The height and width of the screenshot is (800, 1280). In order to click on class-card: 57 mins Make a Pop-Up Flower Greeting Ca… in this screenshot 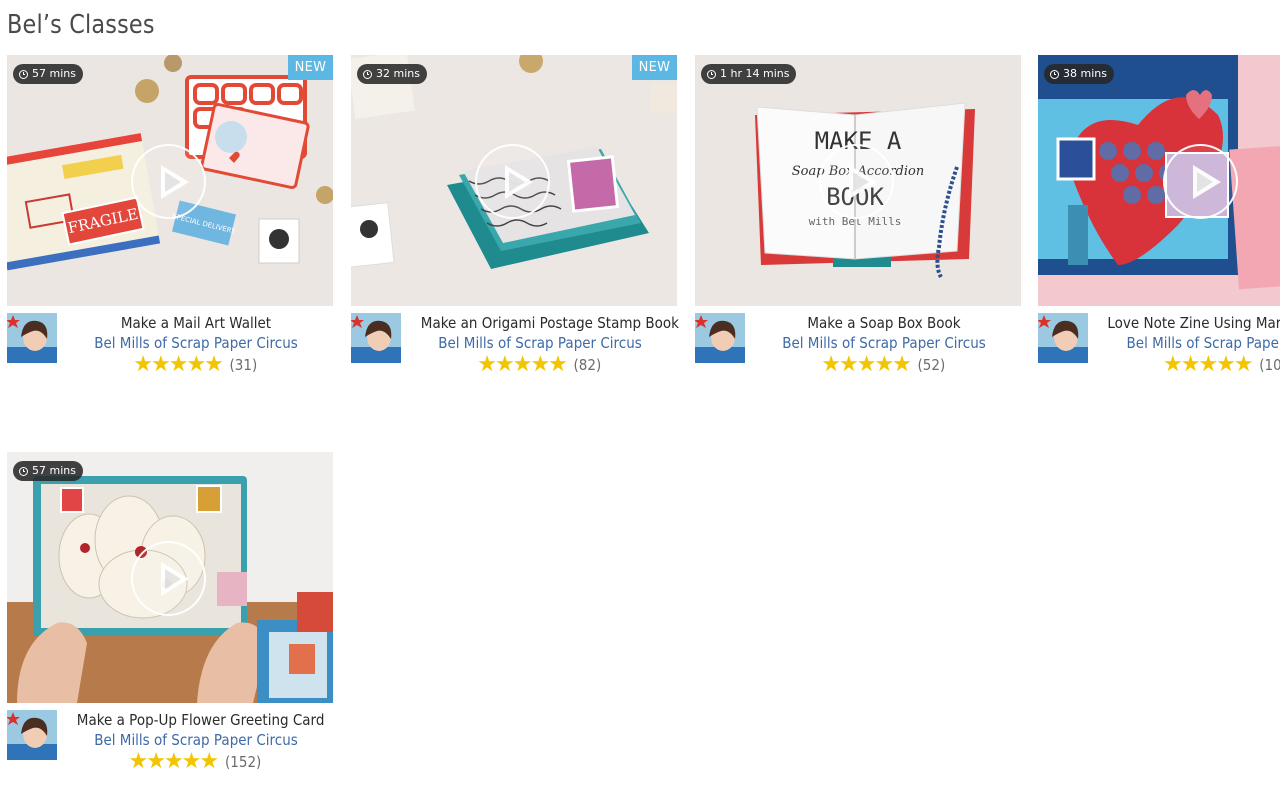, I will do `click(170, 617)`.